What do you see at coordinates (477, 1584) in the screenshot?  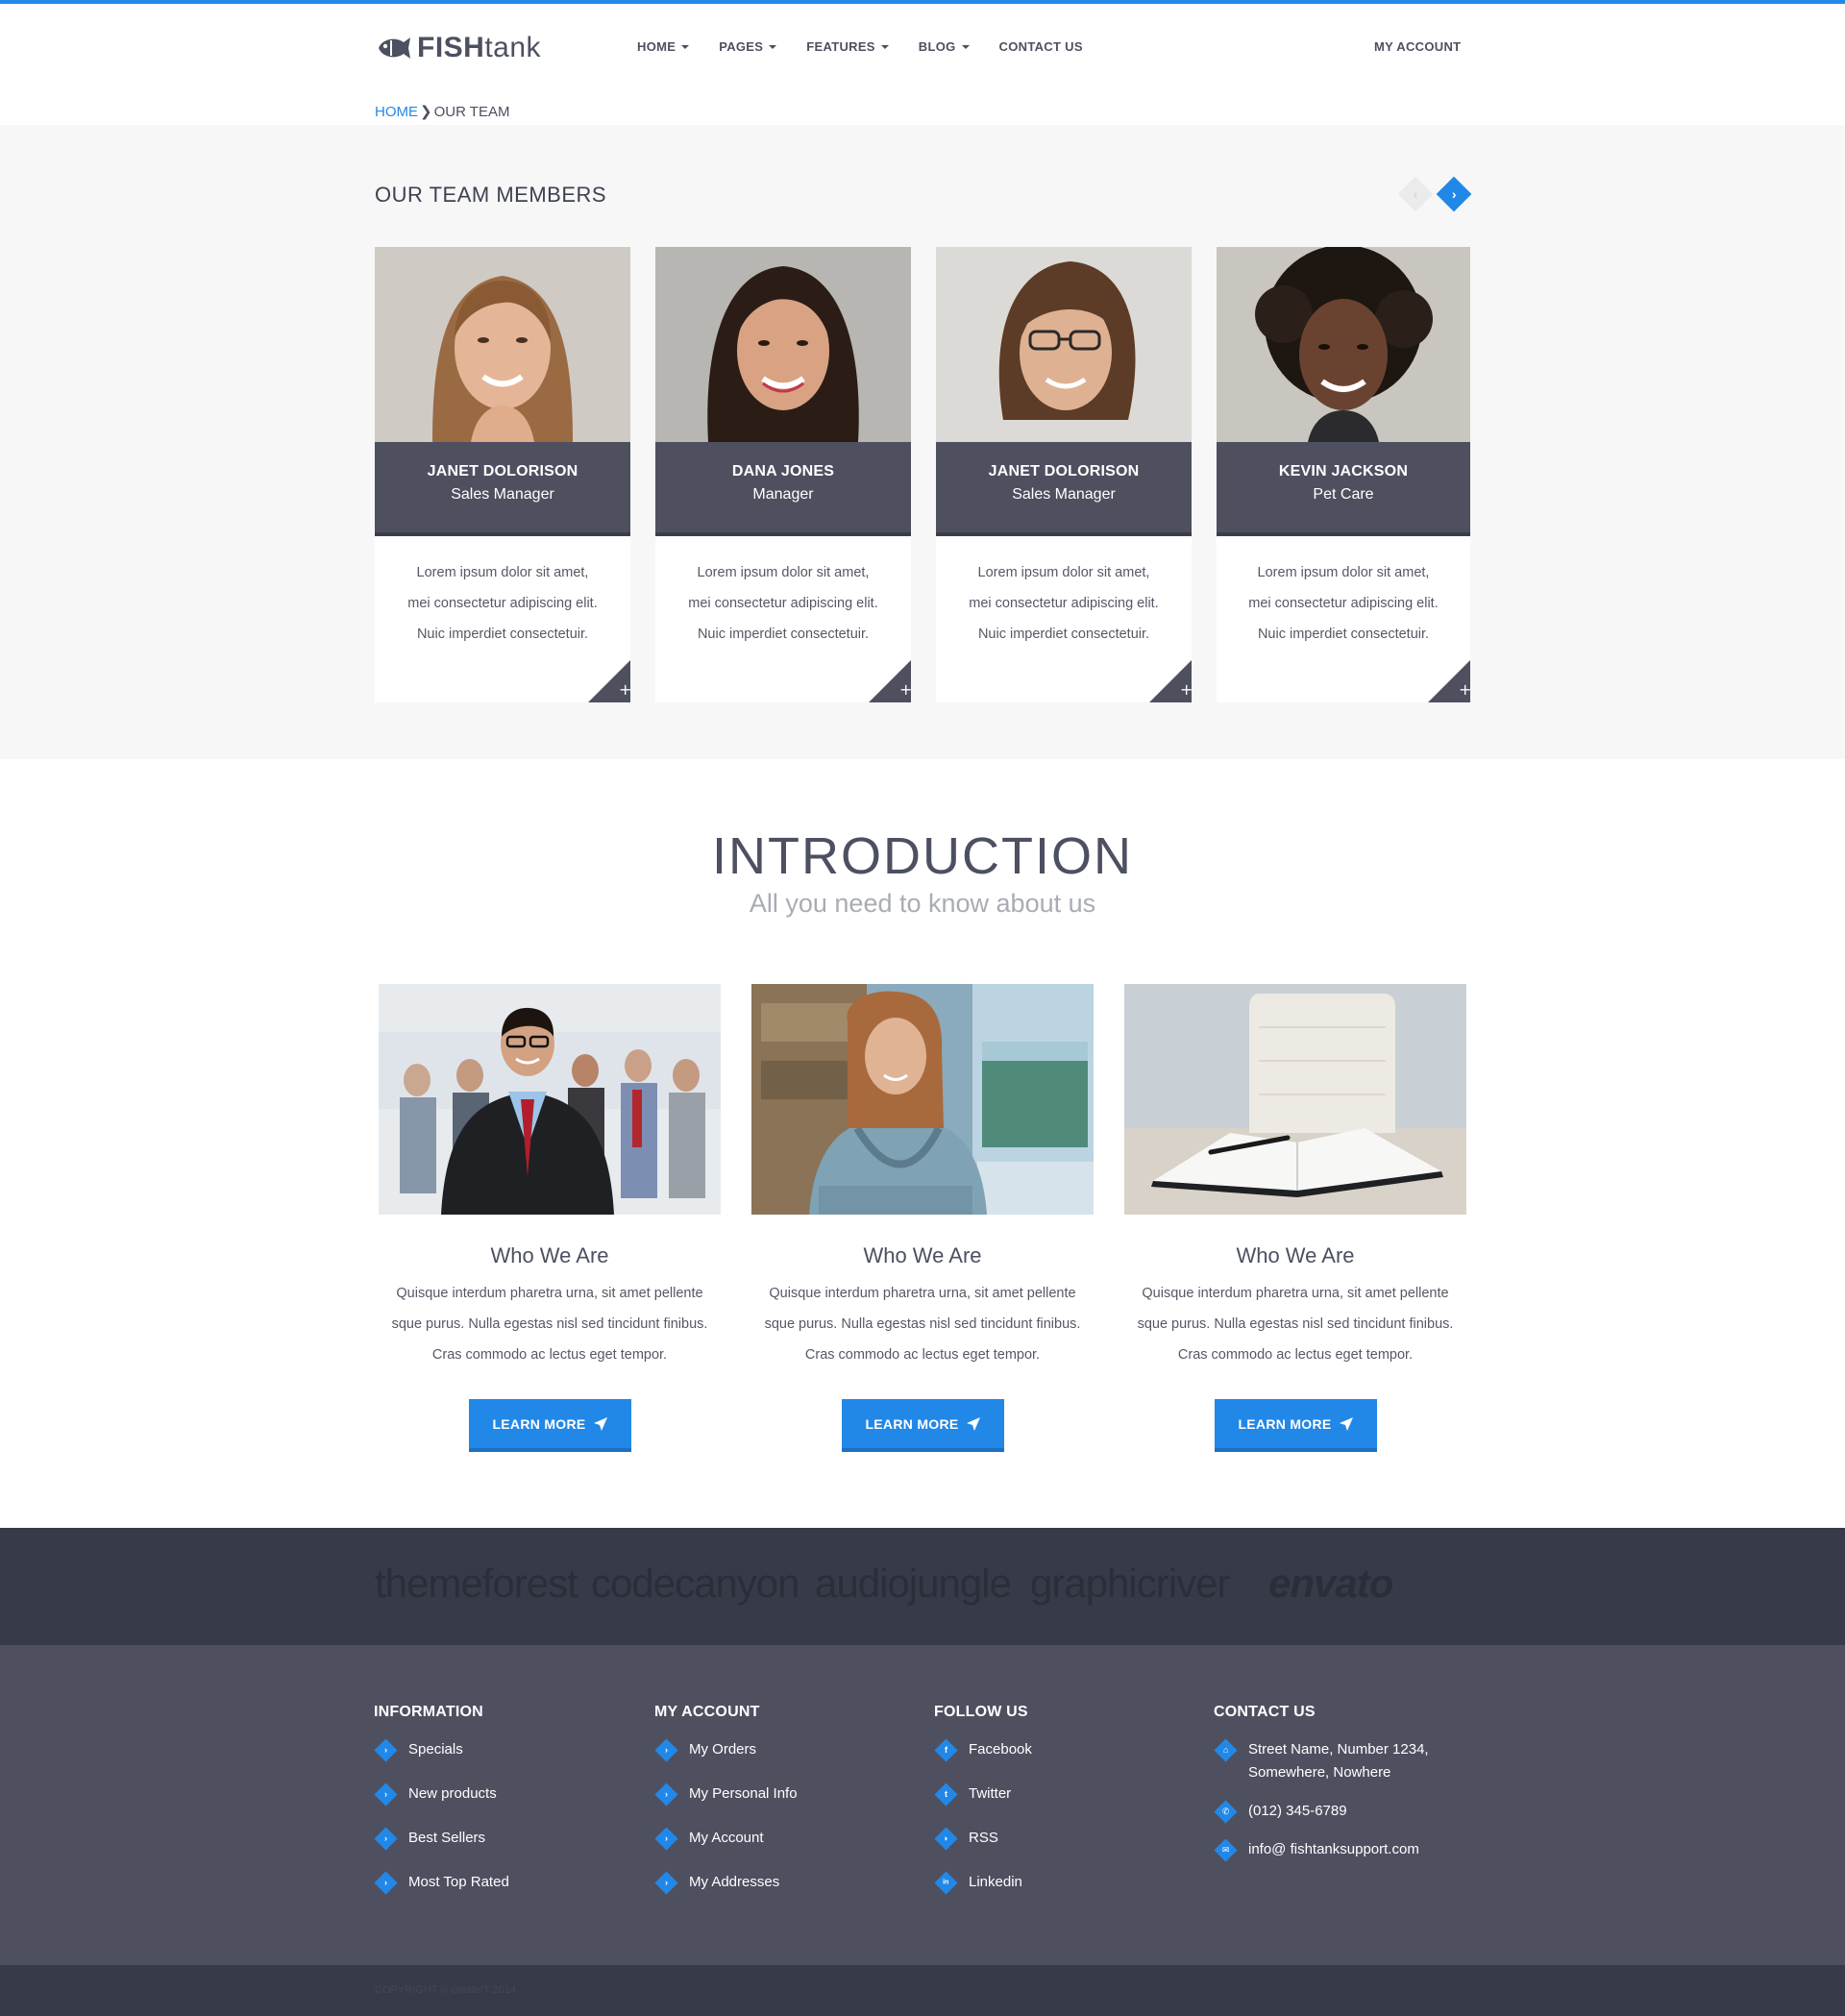 I see `brand-logo-themeforest: themeforest` at bounding box center [477, 1584].